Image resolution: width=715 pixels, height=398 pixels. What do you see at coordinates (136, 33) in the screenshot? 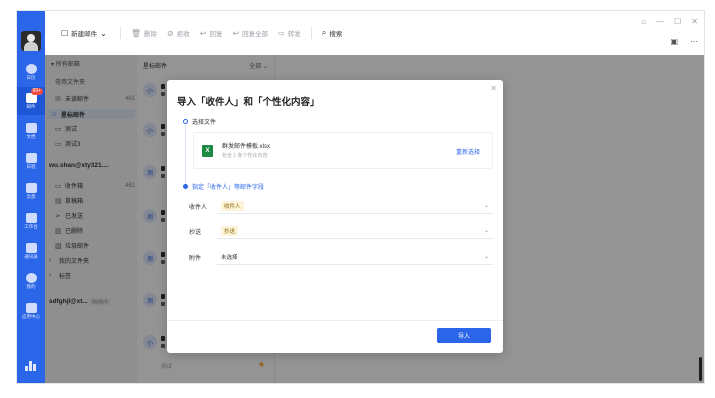
I see `trash-icon: 🗑︎` at bounding box center [136, 33].